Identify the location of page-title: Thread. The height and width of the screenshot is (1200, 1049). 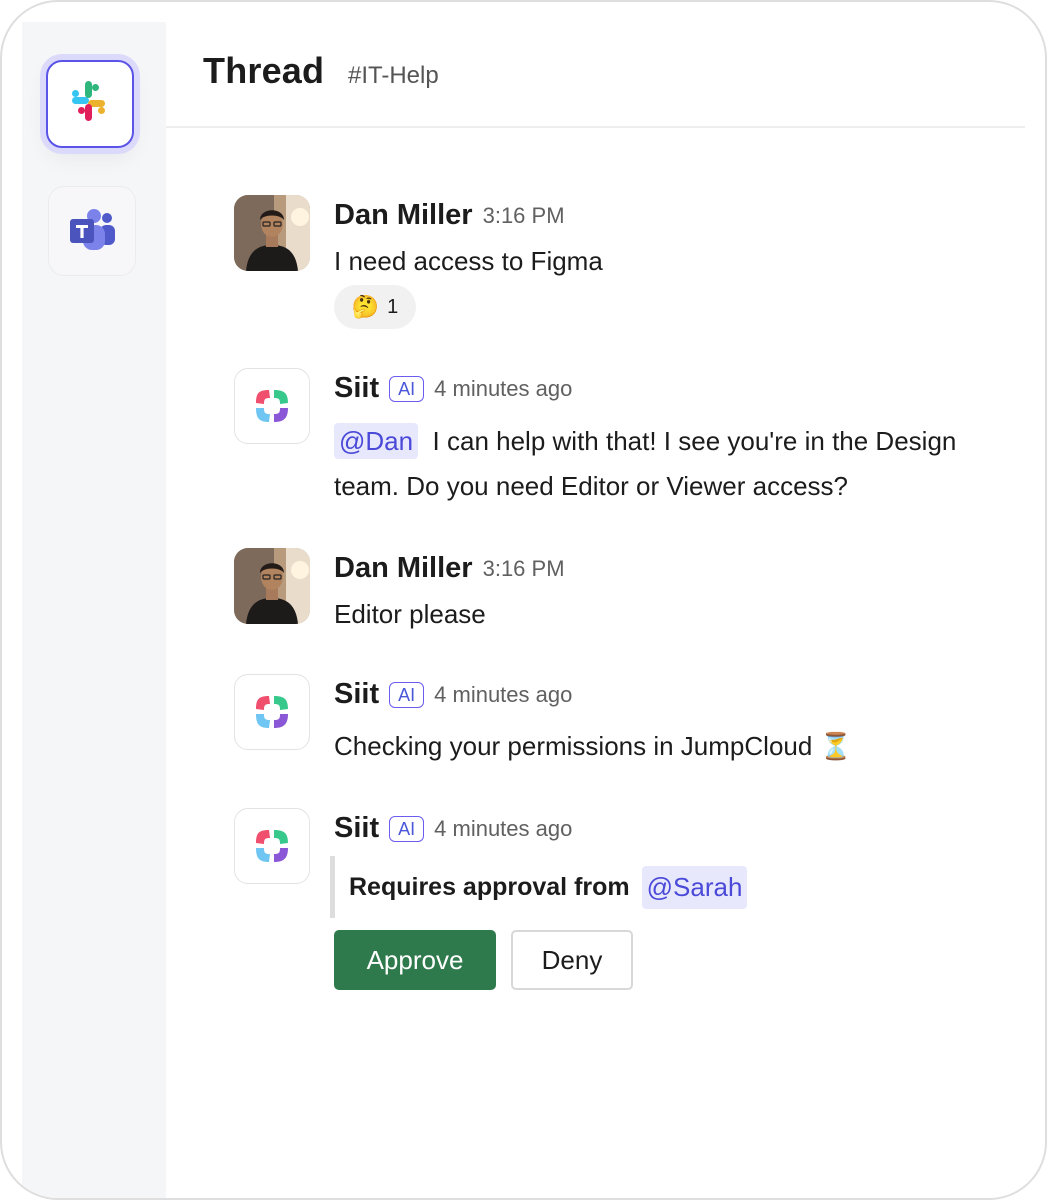
(264, 70).